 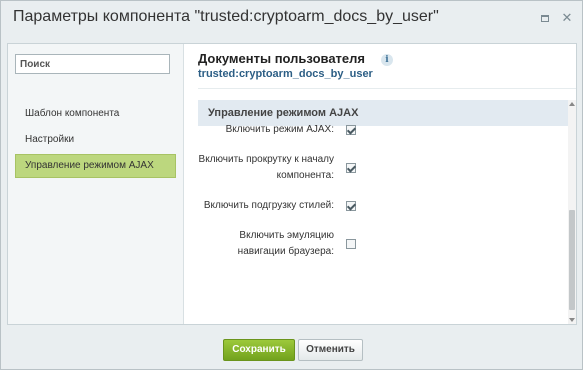 What do you see at coordinates (545, 18) in the screenshot?
I see `maximize-icon` at bounding box center [545, 18].